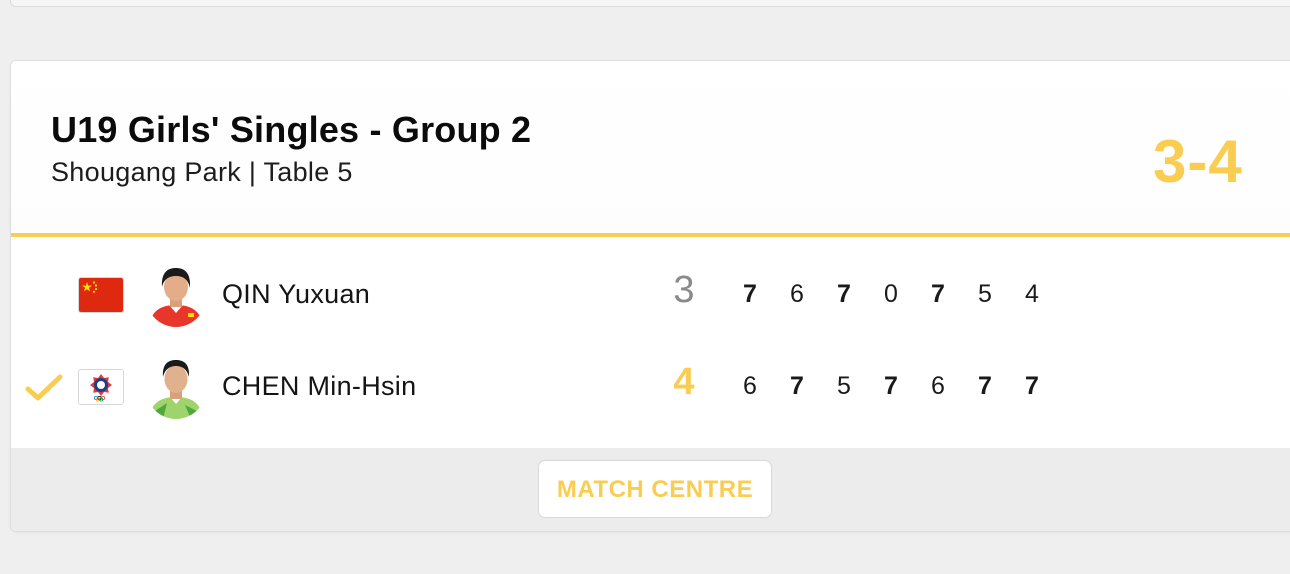 This screenshot has height=574, width=1290. Describe the element at coordinates (891, 294) in the screenshot. I see `set-score: 0` at that location.